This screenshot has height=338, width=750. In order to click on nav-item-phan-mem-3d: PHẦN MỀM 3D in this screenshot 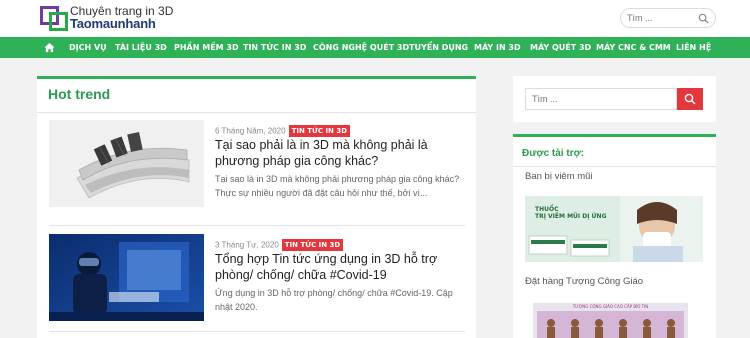, I will do `click(206, 47)`.